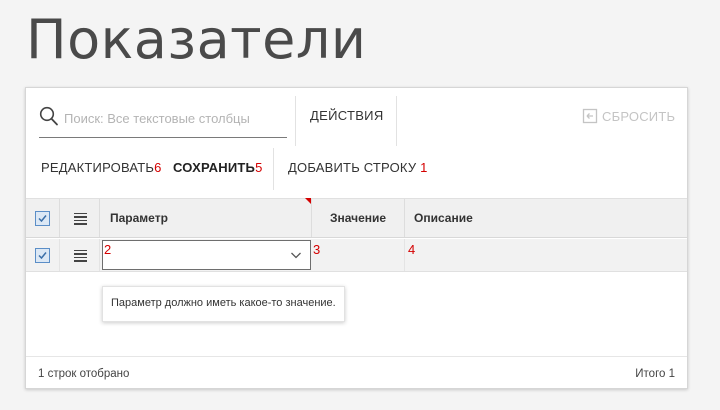 This screenshot has width=720, height=410. Describe the element at coordinates (352, 167) in the screenshot. I see `add-row-label: ДОБАВИТЬ СТРОКУ` at that location.